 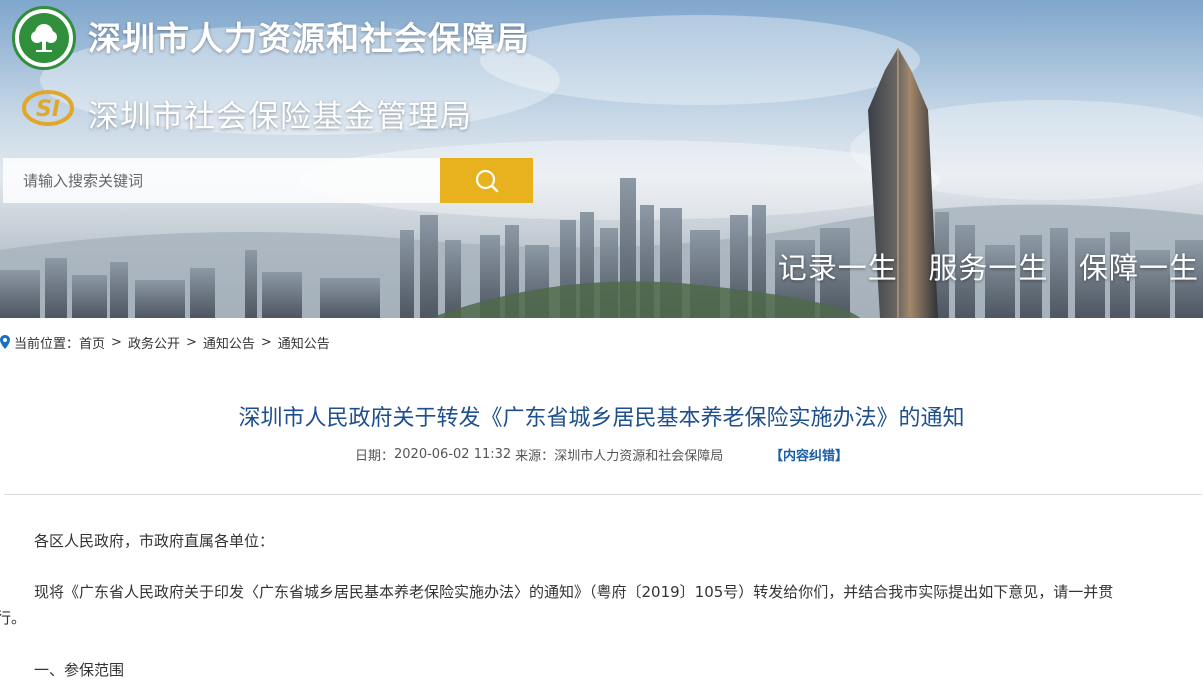 I want to click on org-title: 深圳市人力资源和社会保障局, so click(x=309, y=38).